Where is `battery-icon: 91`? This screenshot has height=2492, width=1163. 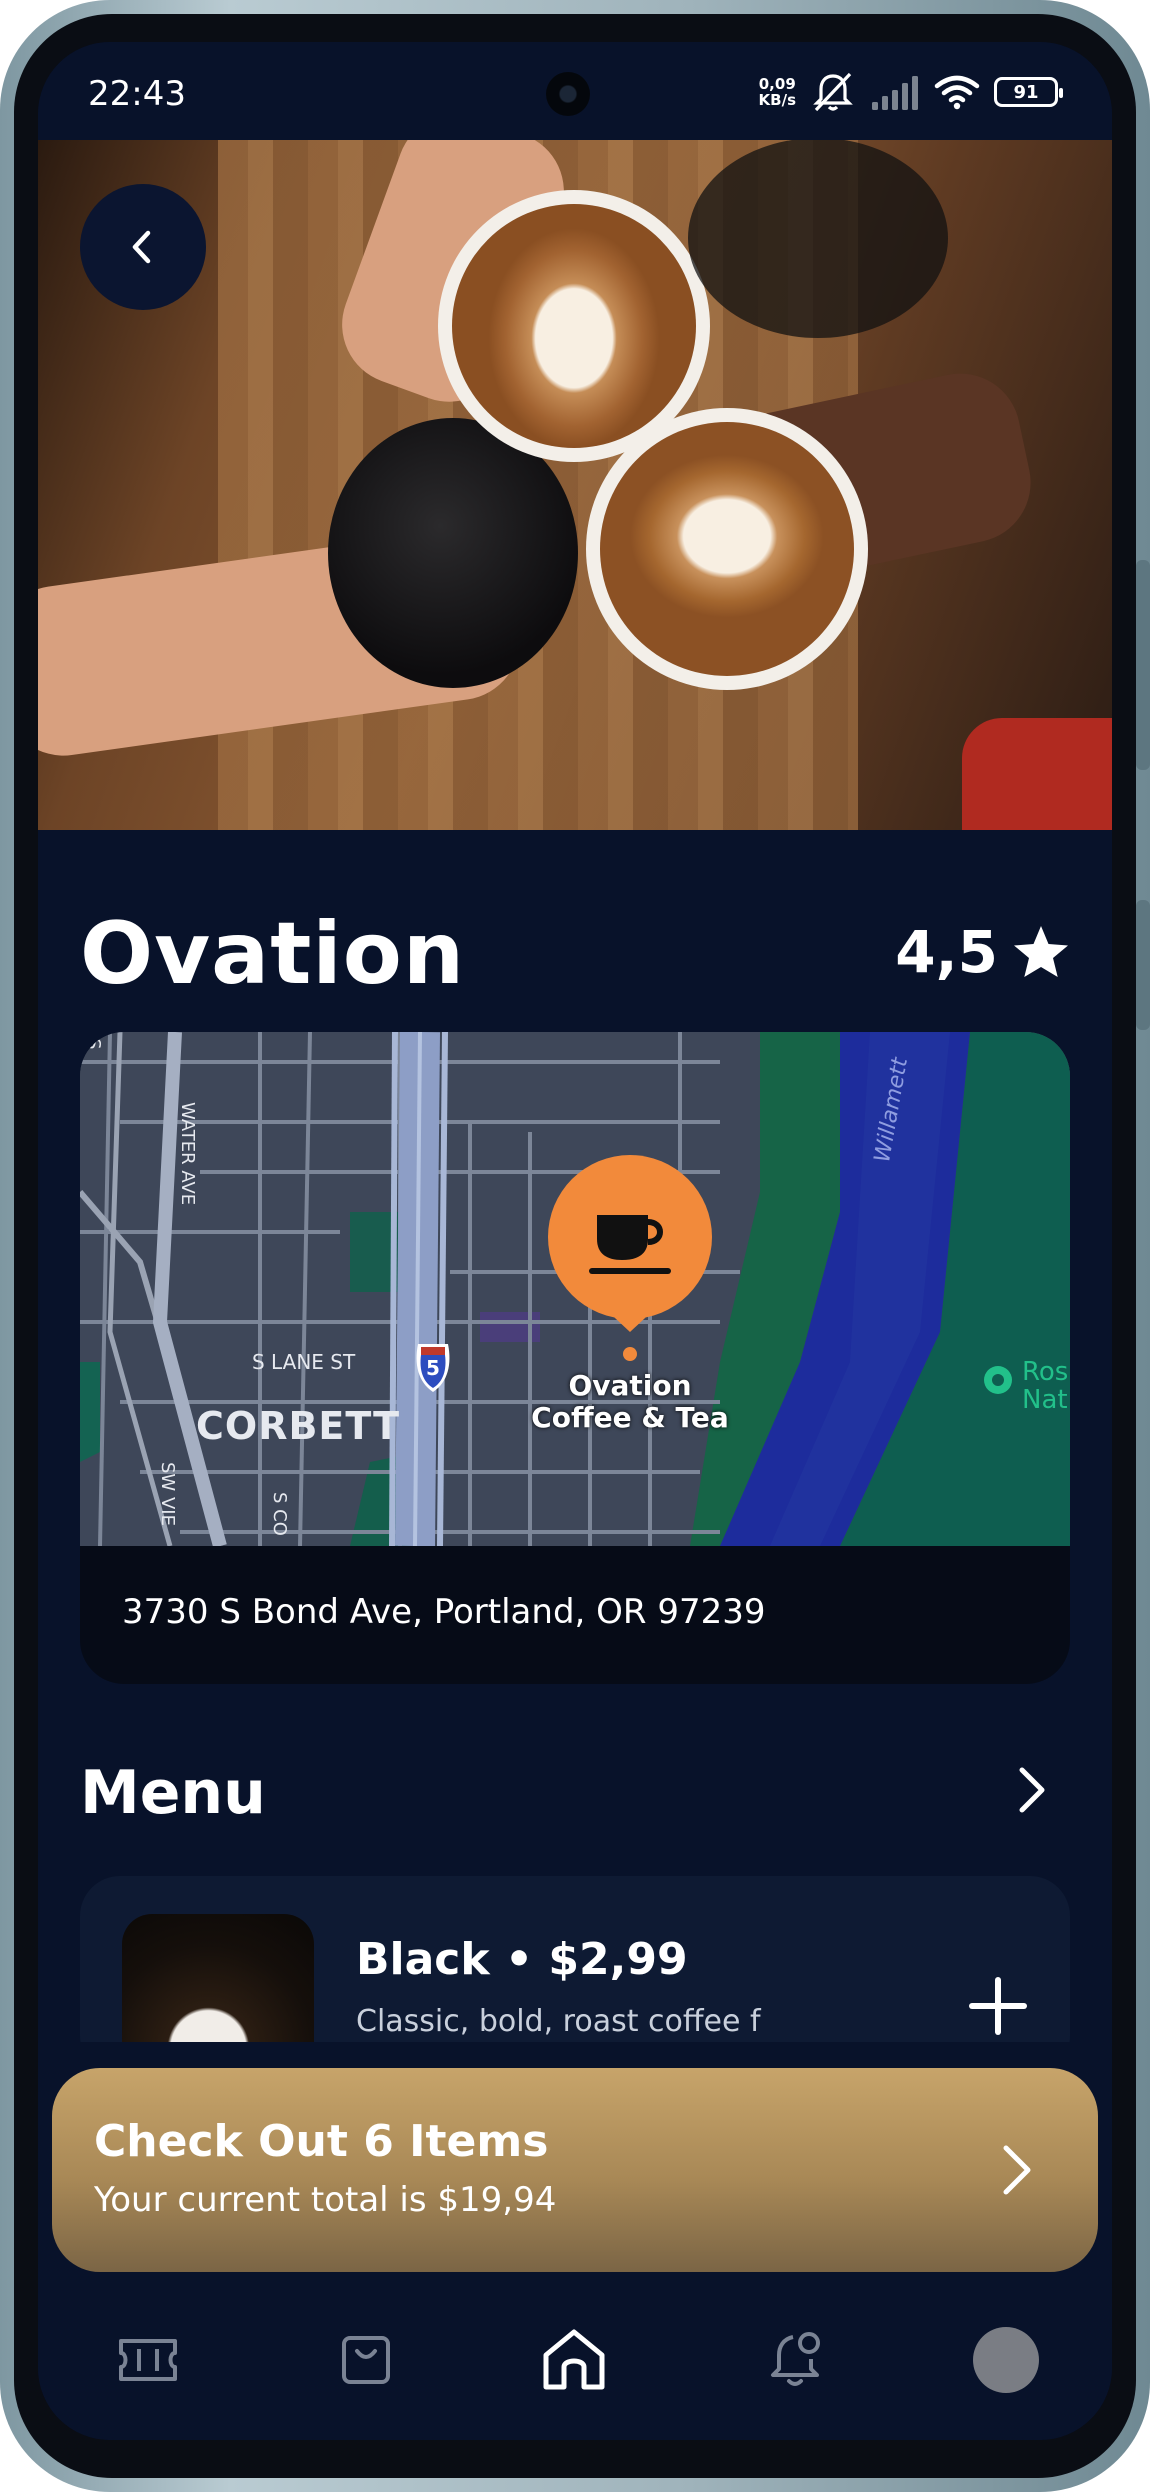 battery-icon: 91 is located at coordinates (1028, 92).